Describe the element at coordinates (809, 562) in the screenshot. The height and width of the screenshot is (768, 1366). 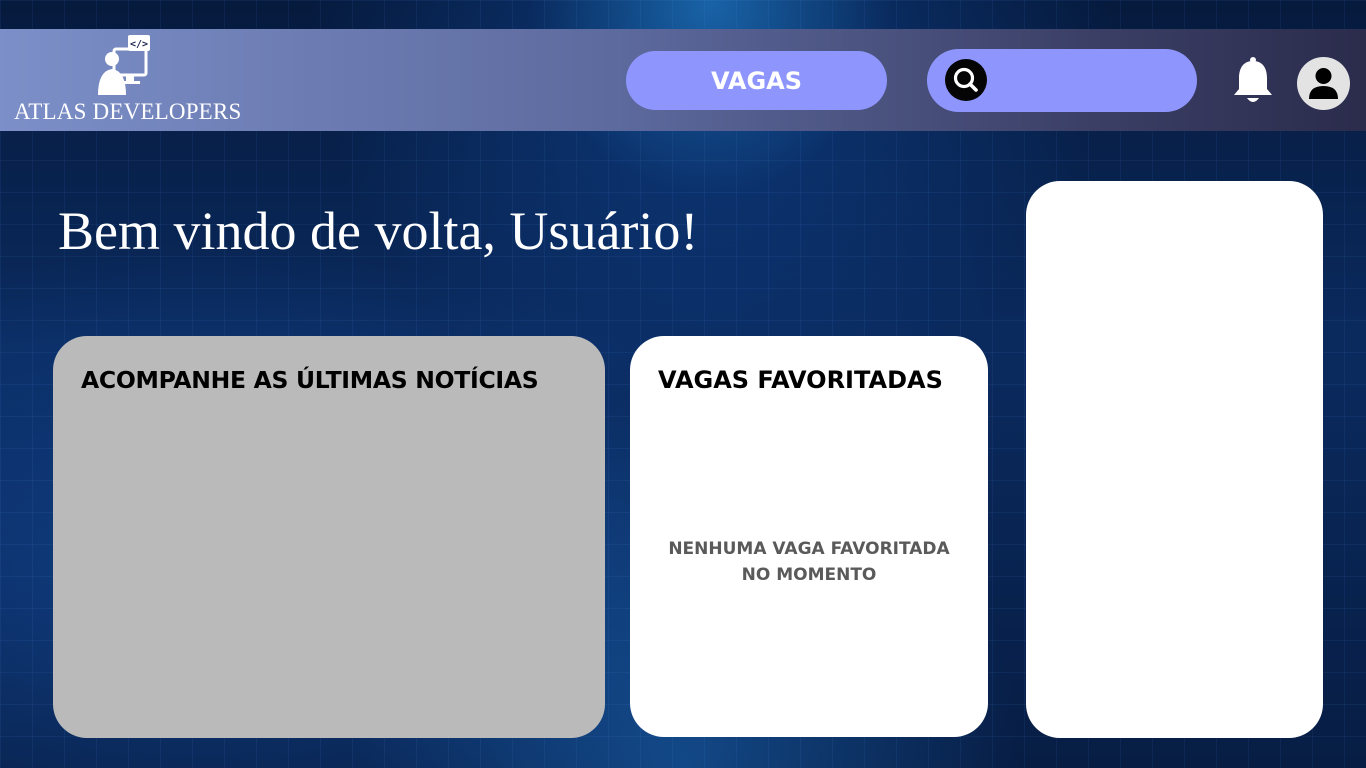
I see `favorite-jobs-empty-message: NENHUMA VAGA FAVORITADA NO MOMENTO` at that location.